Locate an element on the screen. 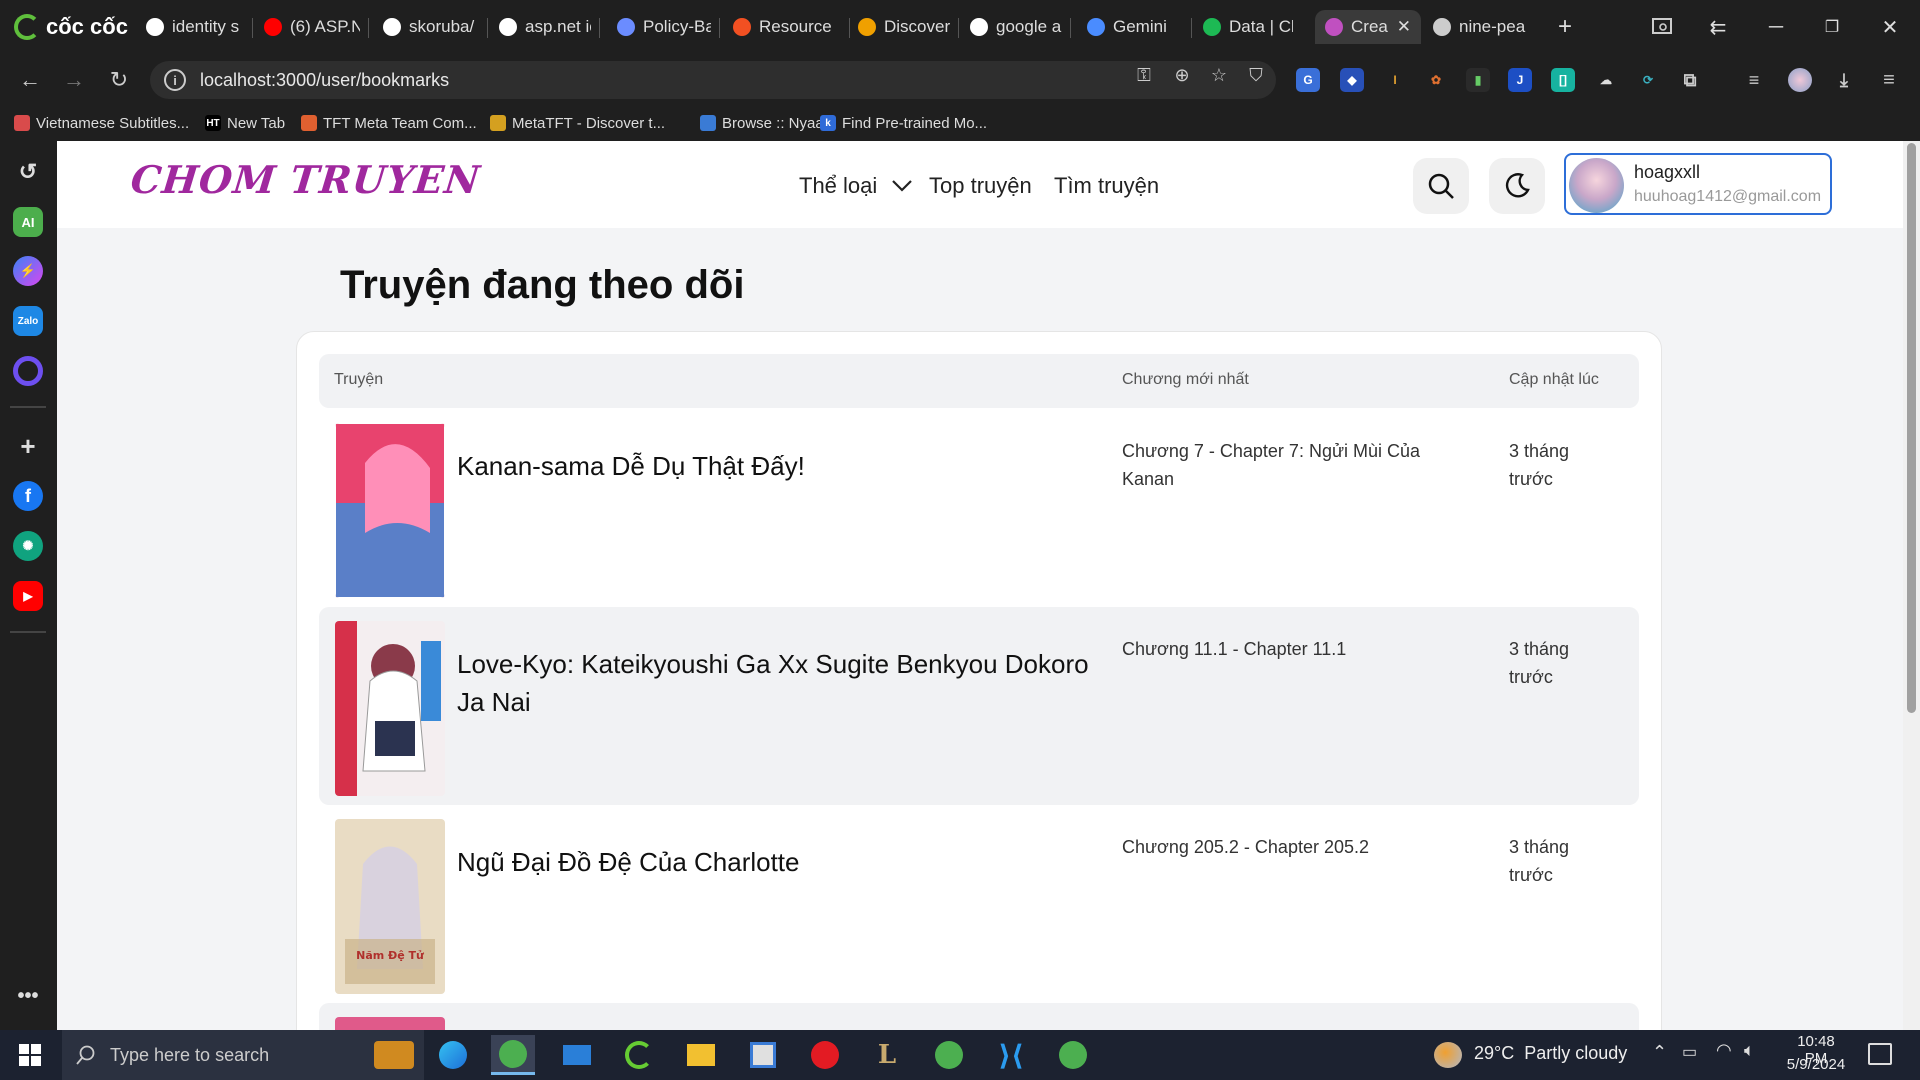 The image size is (1920, 1080). bitwarden-ext-icon: ◆ is located at coordinates (1352, 80).